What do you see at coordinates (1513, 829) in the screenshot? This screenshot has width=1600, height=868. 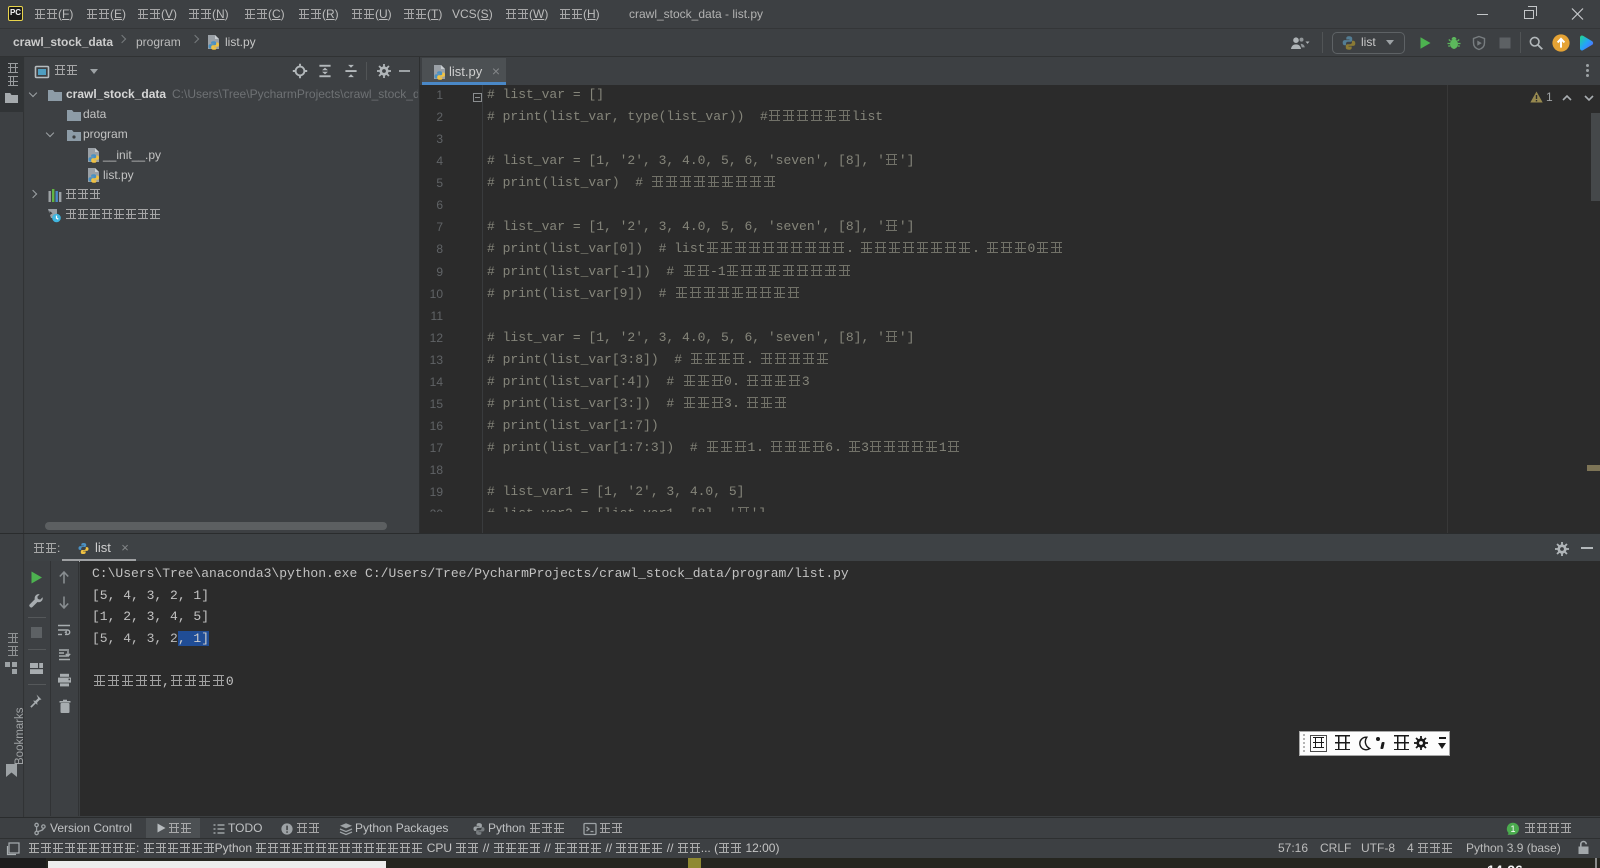 I see `svg-text: 1` at bounding box center [1513, 829].